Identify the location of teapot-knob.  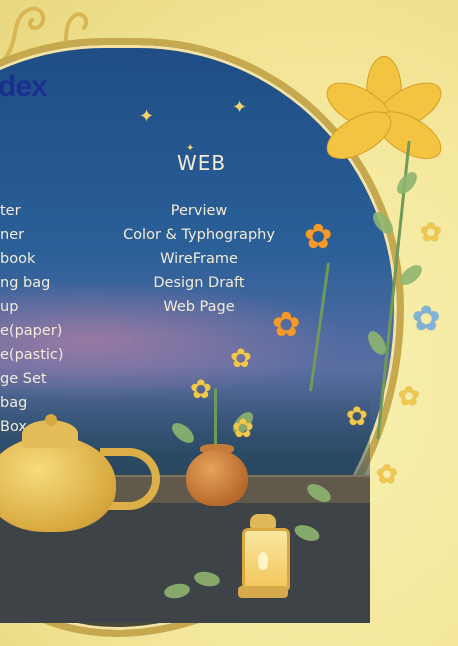
(51, 420).